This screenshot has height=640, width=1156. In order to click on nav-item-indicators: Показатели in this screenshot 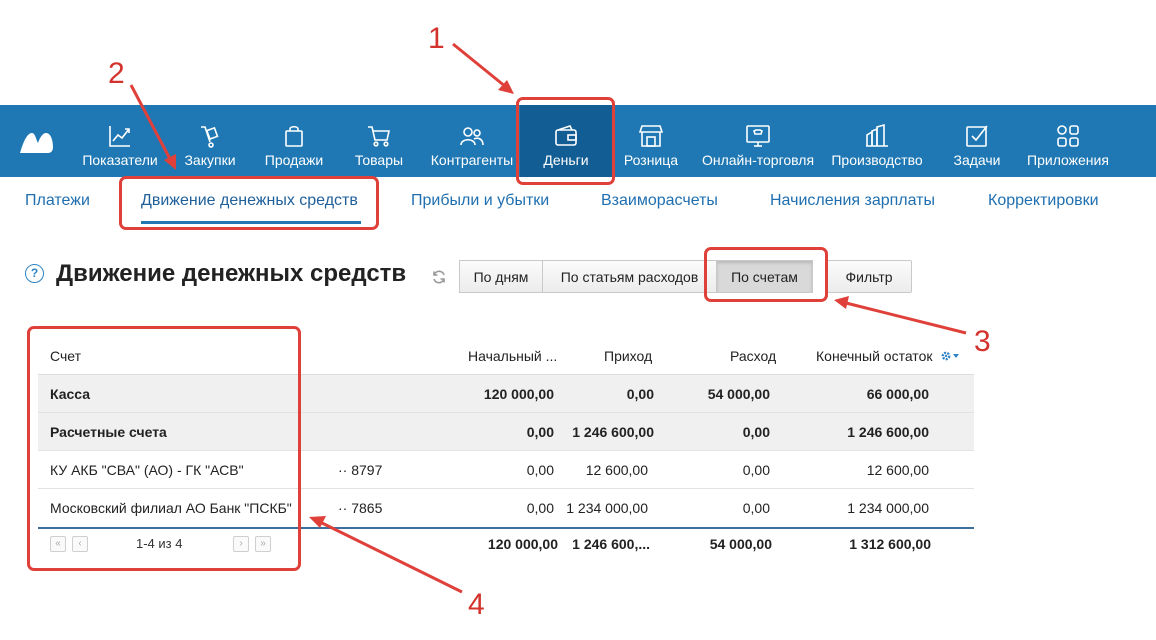, I will do `click(120, 141)`.